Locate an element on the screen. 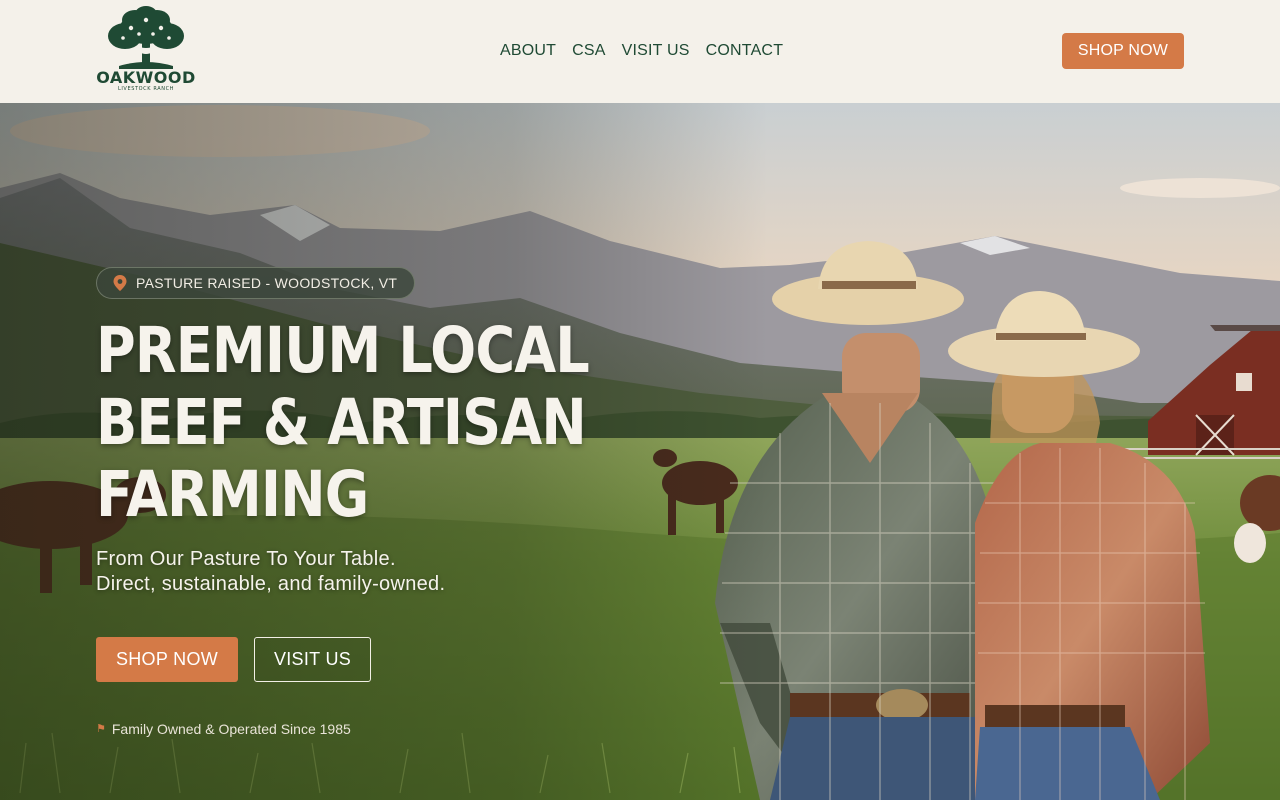 The image size is (1280, 800). hero-subtitle-line: Direct, sustainable, and family-owned. is located at coordinates (271, 584).